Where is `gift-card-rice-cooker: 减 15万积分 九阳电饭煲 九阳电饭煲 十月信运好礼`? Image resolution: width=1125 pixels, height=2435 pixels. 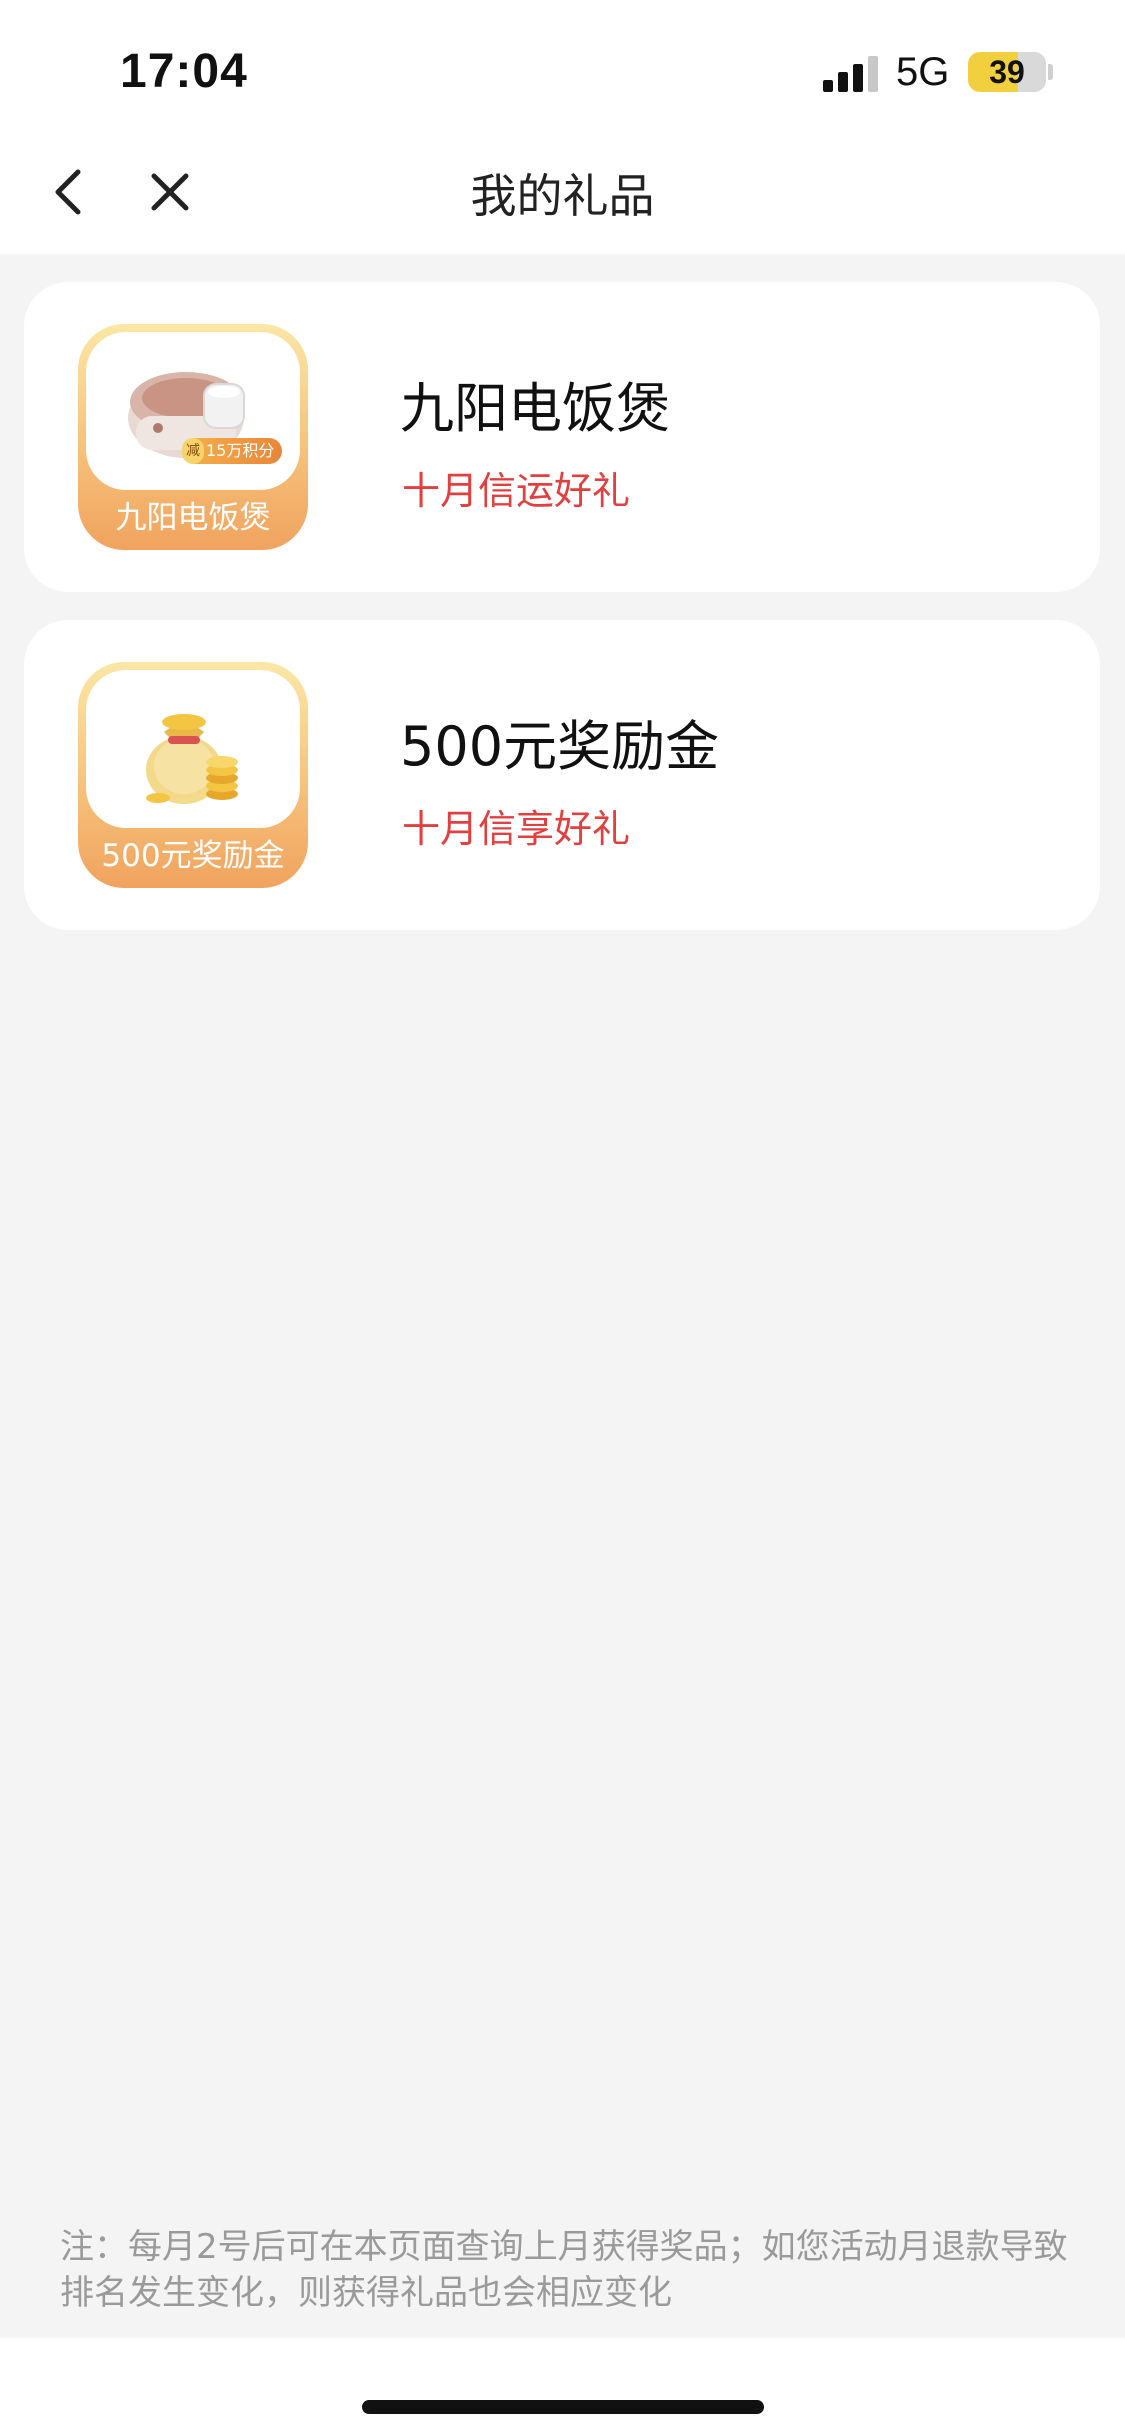 gift-card-rice-cooker: 减 15万积分 九阳电饭煲 九阳电饭煲 十月信运好礼 is located at coordinates (562, 437).